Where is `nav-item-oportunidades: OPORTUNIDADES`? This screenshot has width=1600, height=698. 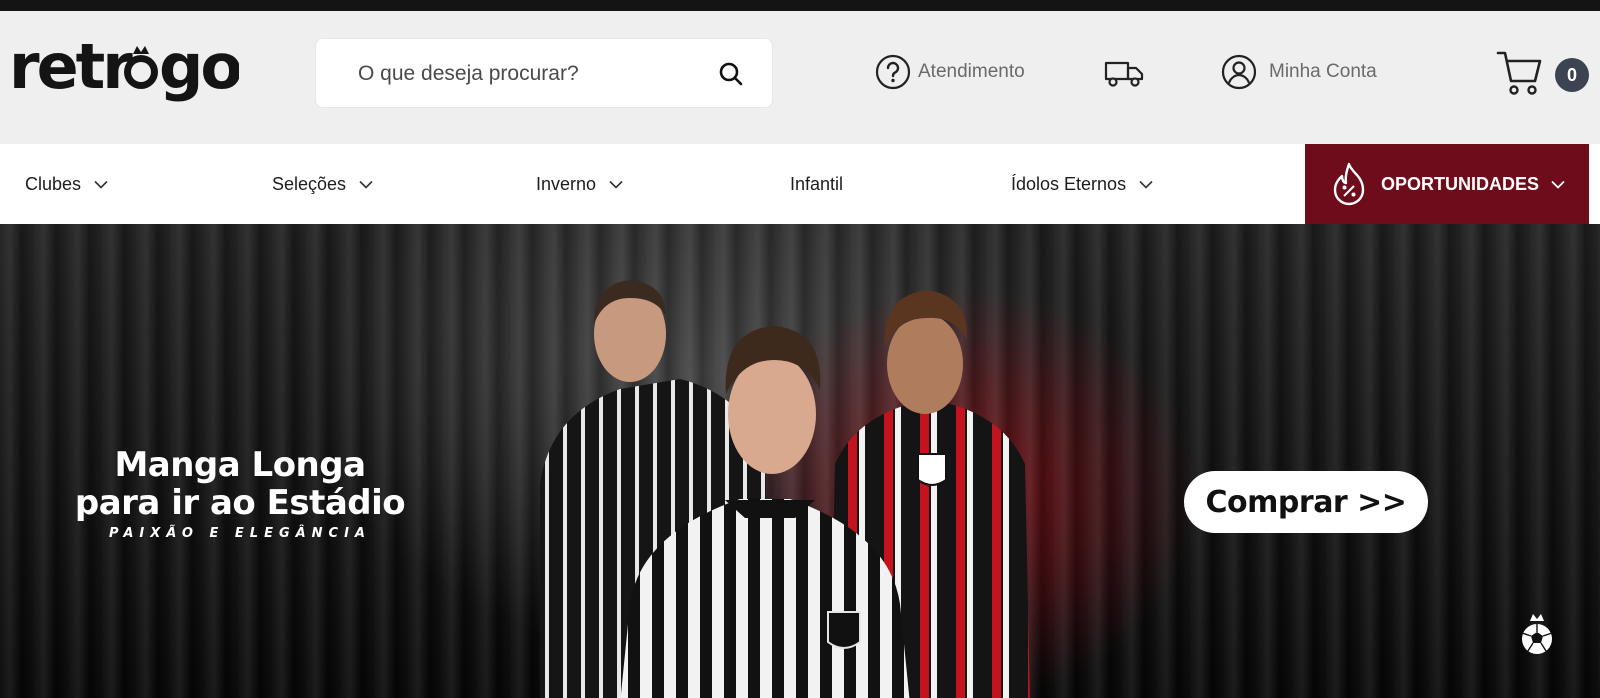
nav-item-oportunidades: OPORTUNIDADES is located at coordinates (1447, 184).